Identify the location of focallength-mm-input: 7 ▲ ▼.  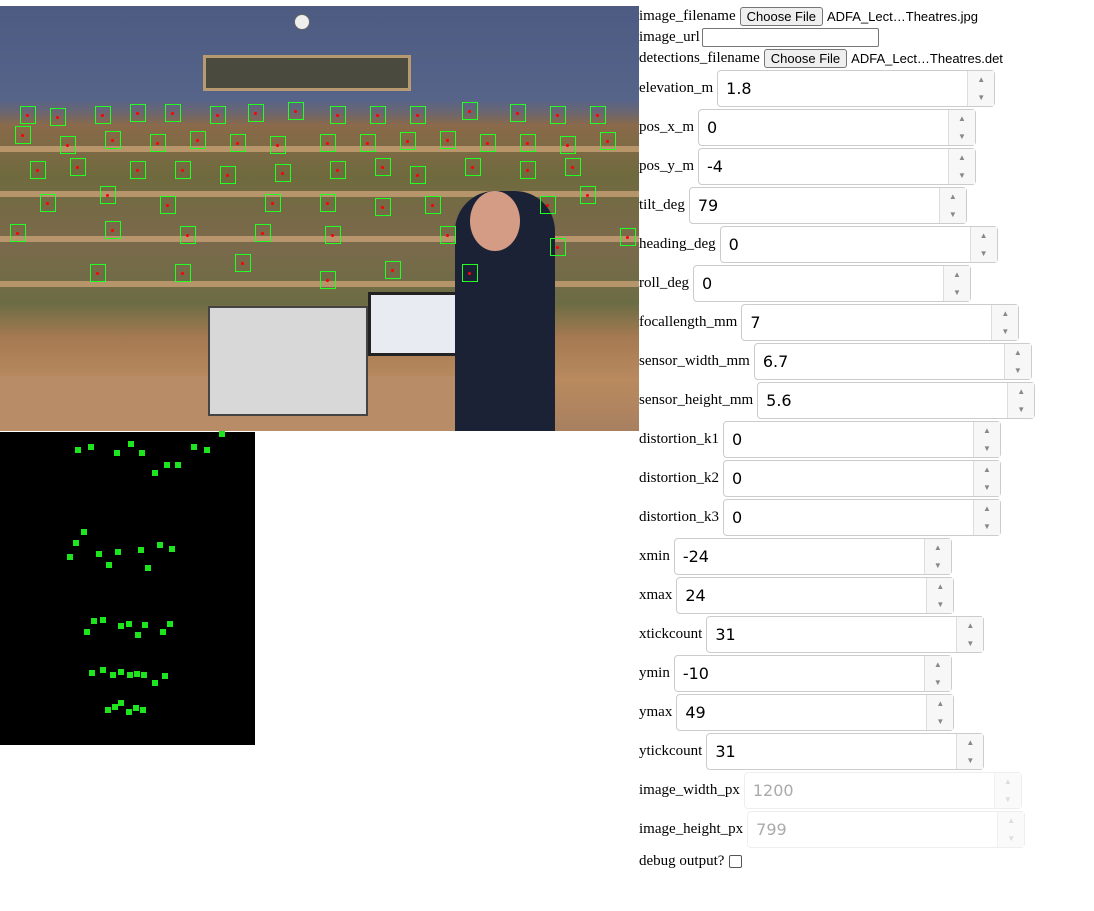
(880, 322).